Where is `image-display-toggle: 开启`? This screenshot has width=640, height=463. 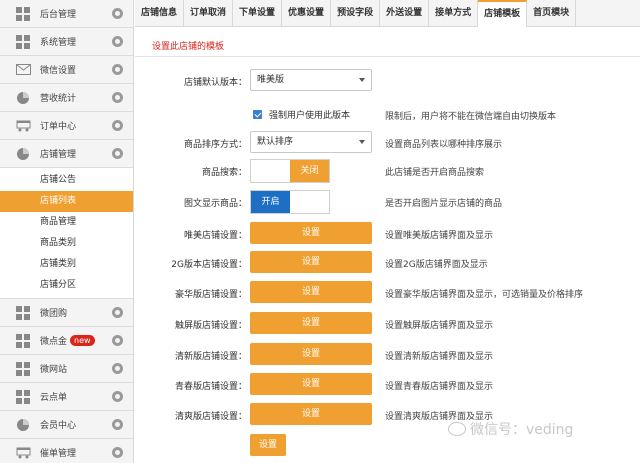 image-display-toggle: 开启 is located at coordinates (290, 202).